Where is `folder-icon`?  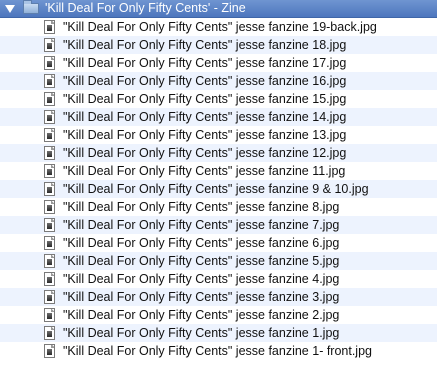 folder-icon is located at coordinates (31, 7).